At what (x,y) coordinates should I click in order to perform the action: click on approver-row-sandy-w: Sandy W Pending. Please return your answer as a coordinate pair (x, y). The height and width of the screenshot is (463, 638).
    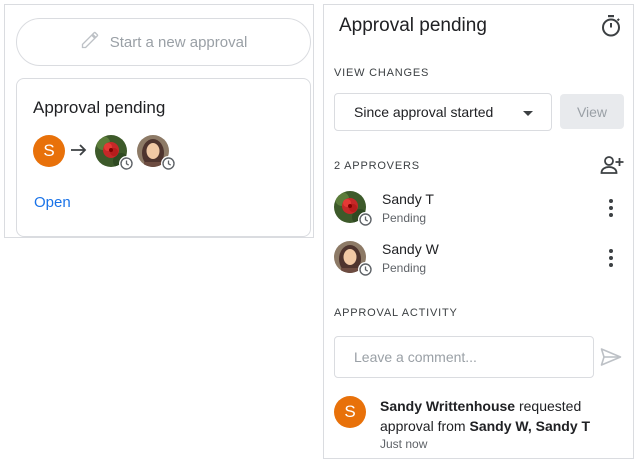
    Looking at the image, I should click on (479, 259).